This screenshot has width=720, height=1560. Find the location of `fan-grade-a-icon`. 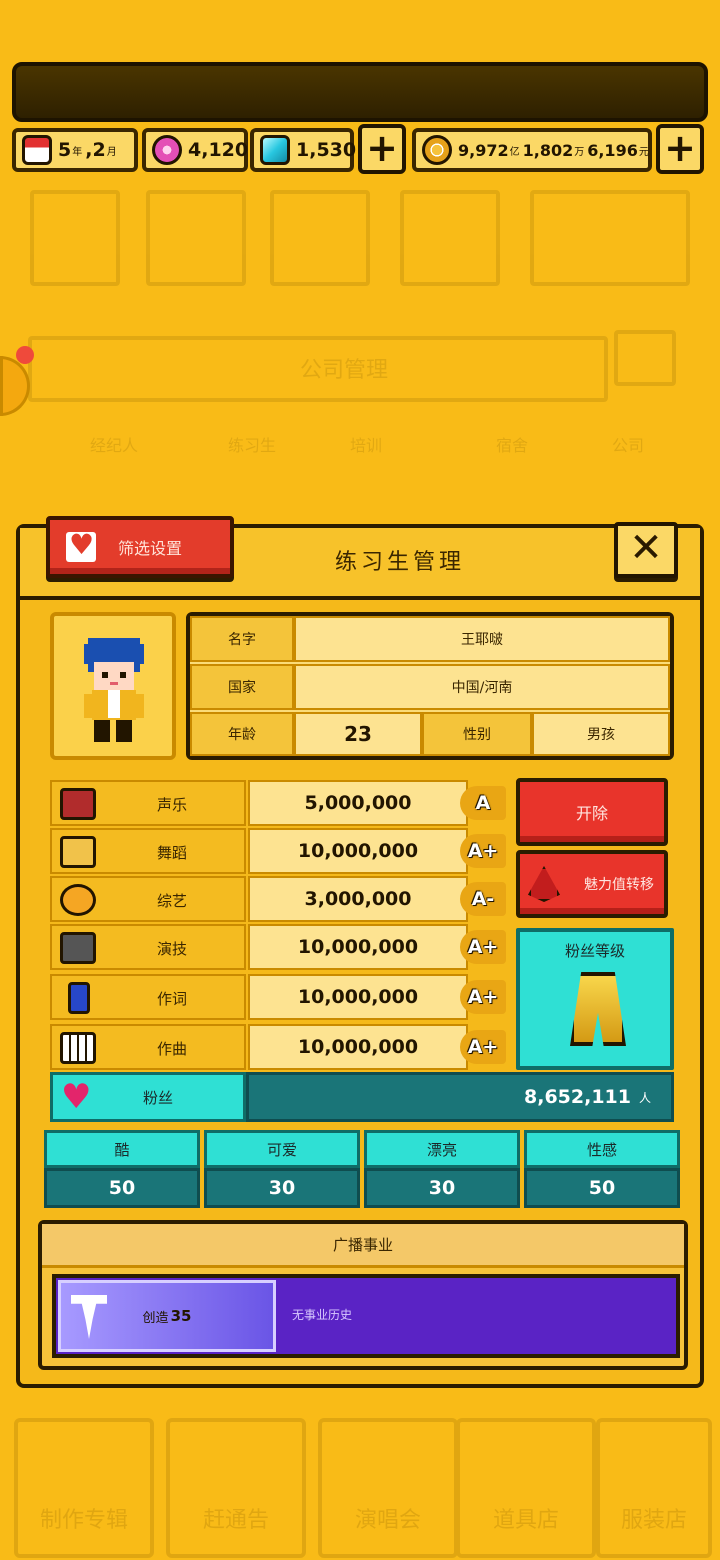

fan-grade-a-icon is located at coordinates (598, 1009).